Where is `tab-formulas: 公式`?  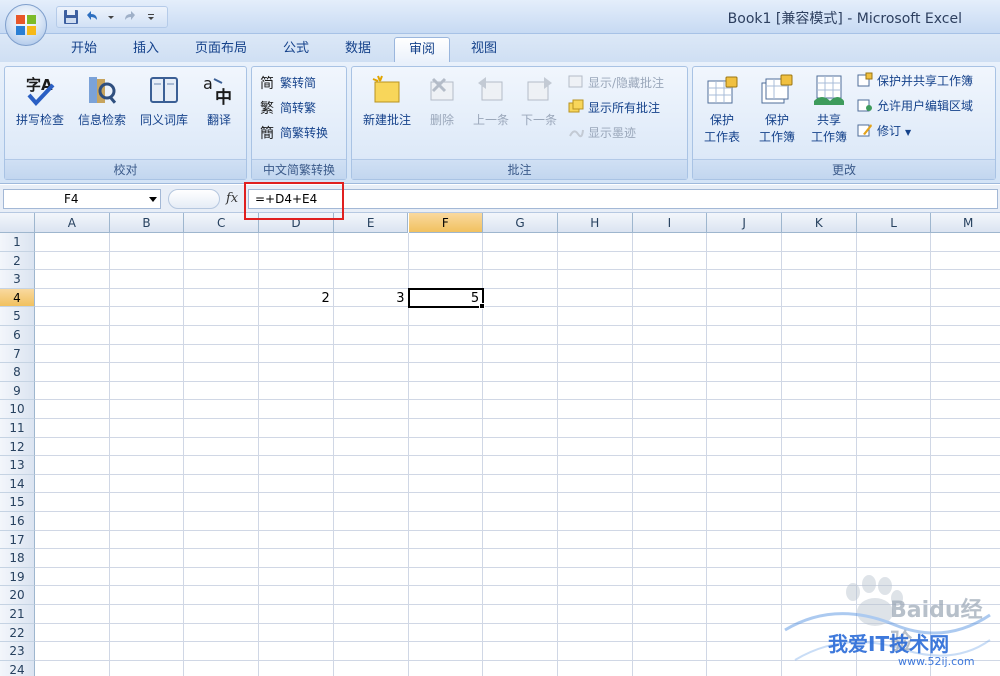
tab-formulas: 公式 is located at coordinates (296, 49).